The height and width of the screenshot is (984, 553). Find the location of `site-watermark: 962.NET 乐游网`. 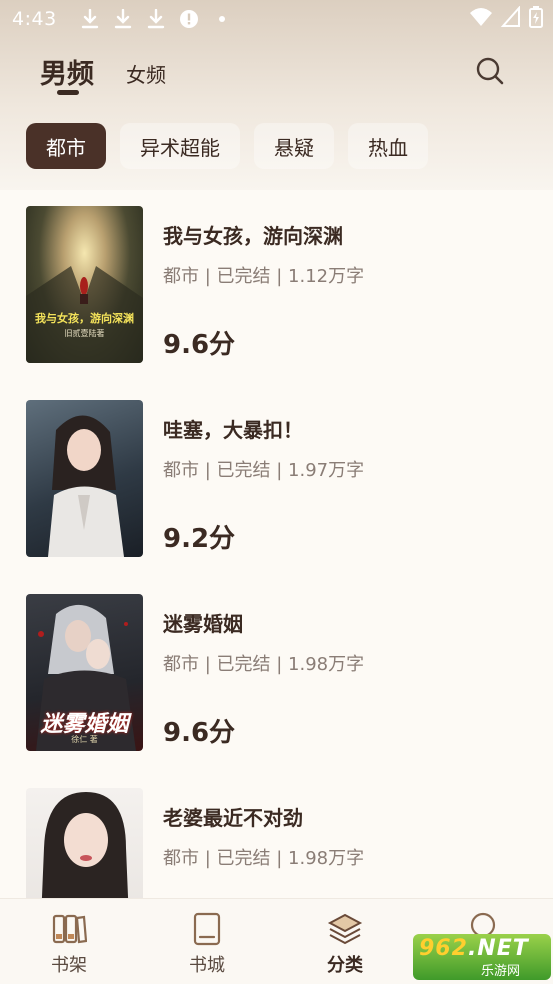

site-watermark: 962.NET 乐游网 is located at coordinates (482, 957).